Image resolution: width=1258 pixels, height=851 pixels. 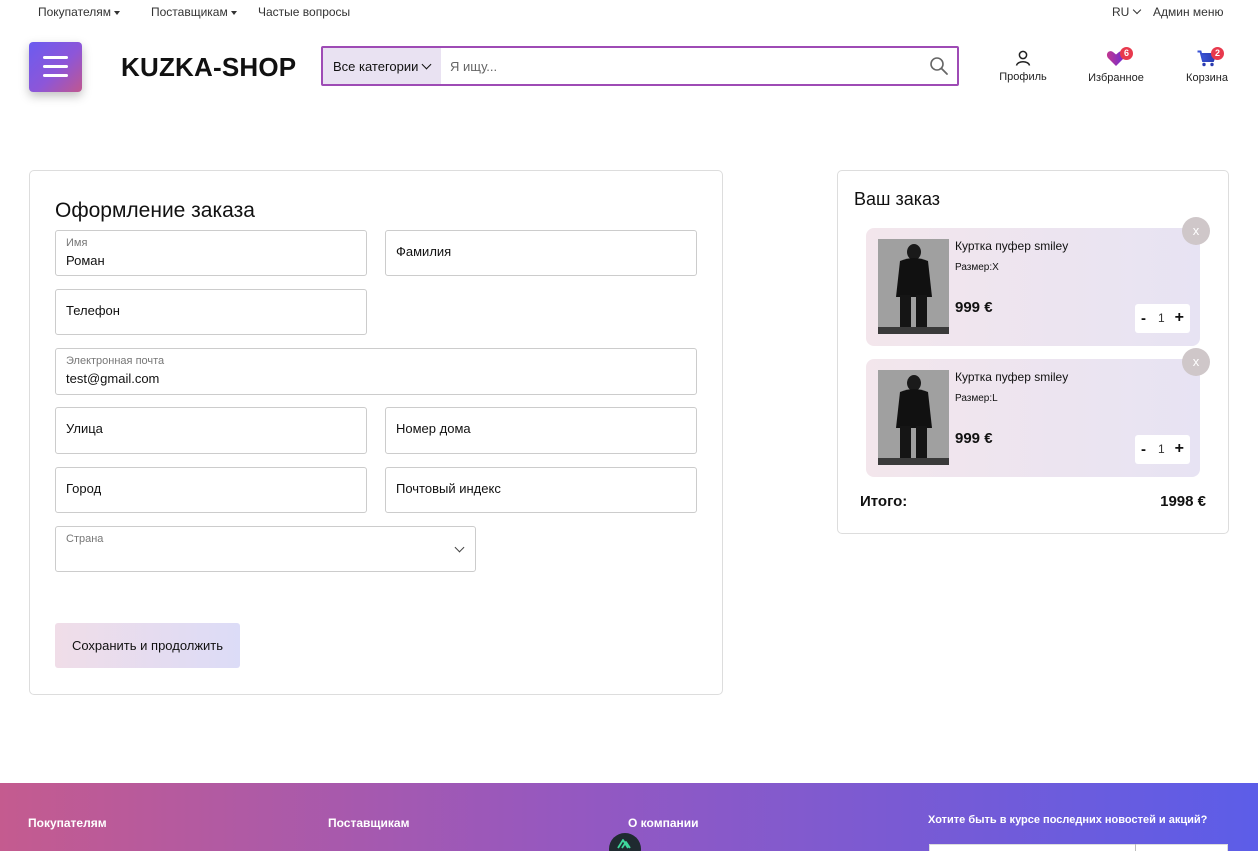 What do you see at coordinates (211, 430) in the screenshot?
I see `street-field: Улица` at bounding box center [211, 430].